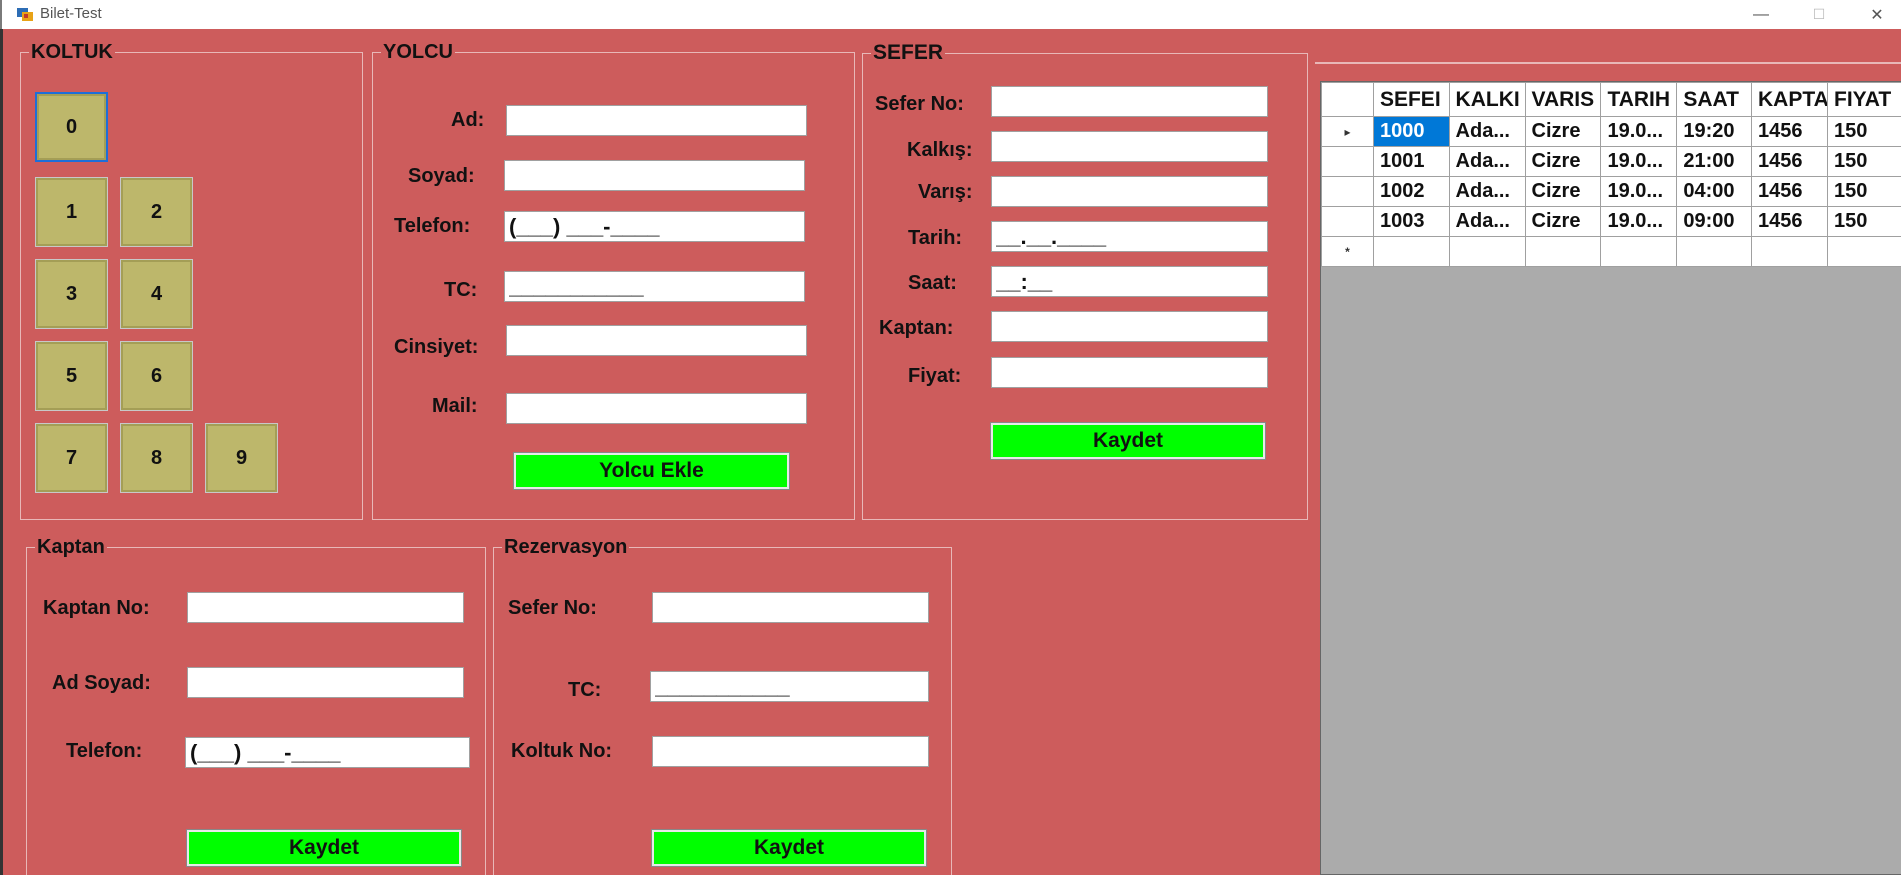 This screenshot has height=875, width=1901. Describe the element at coordinates (1411, 99) in the screenshot. I see `column-header-sefer: SEFEI` at that location.